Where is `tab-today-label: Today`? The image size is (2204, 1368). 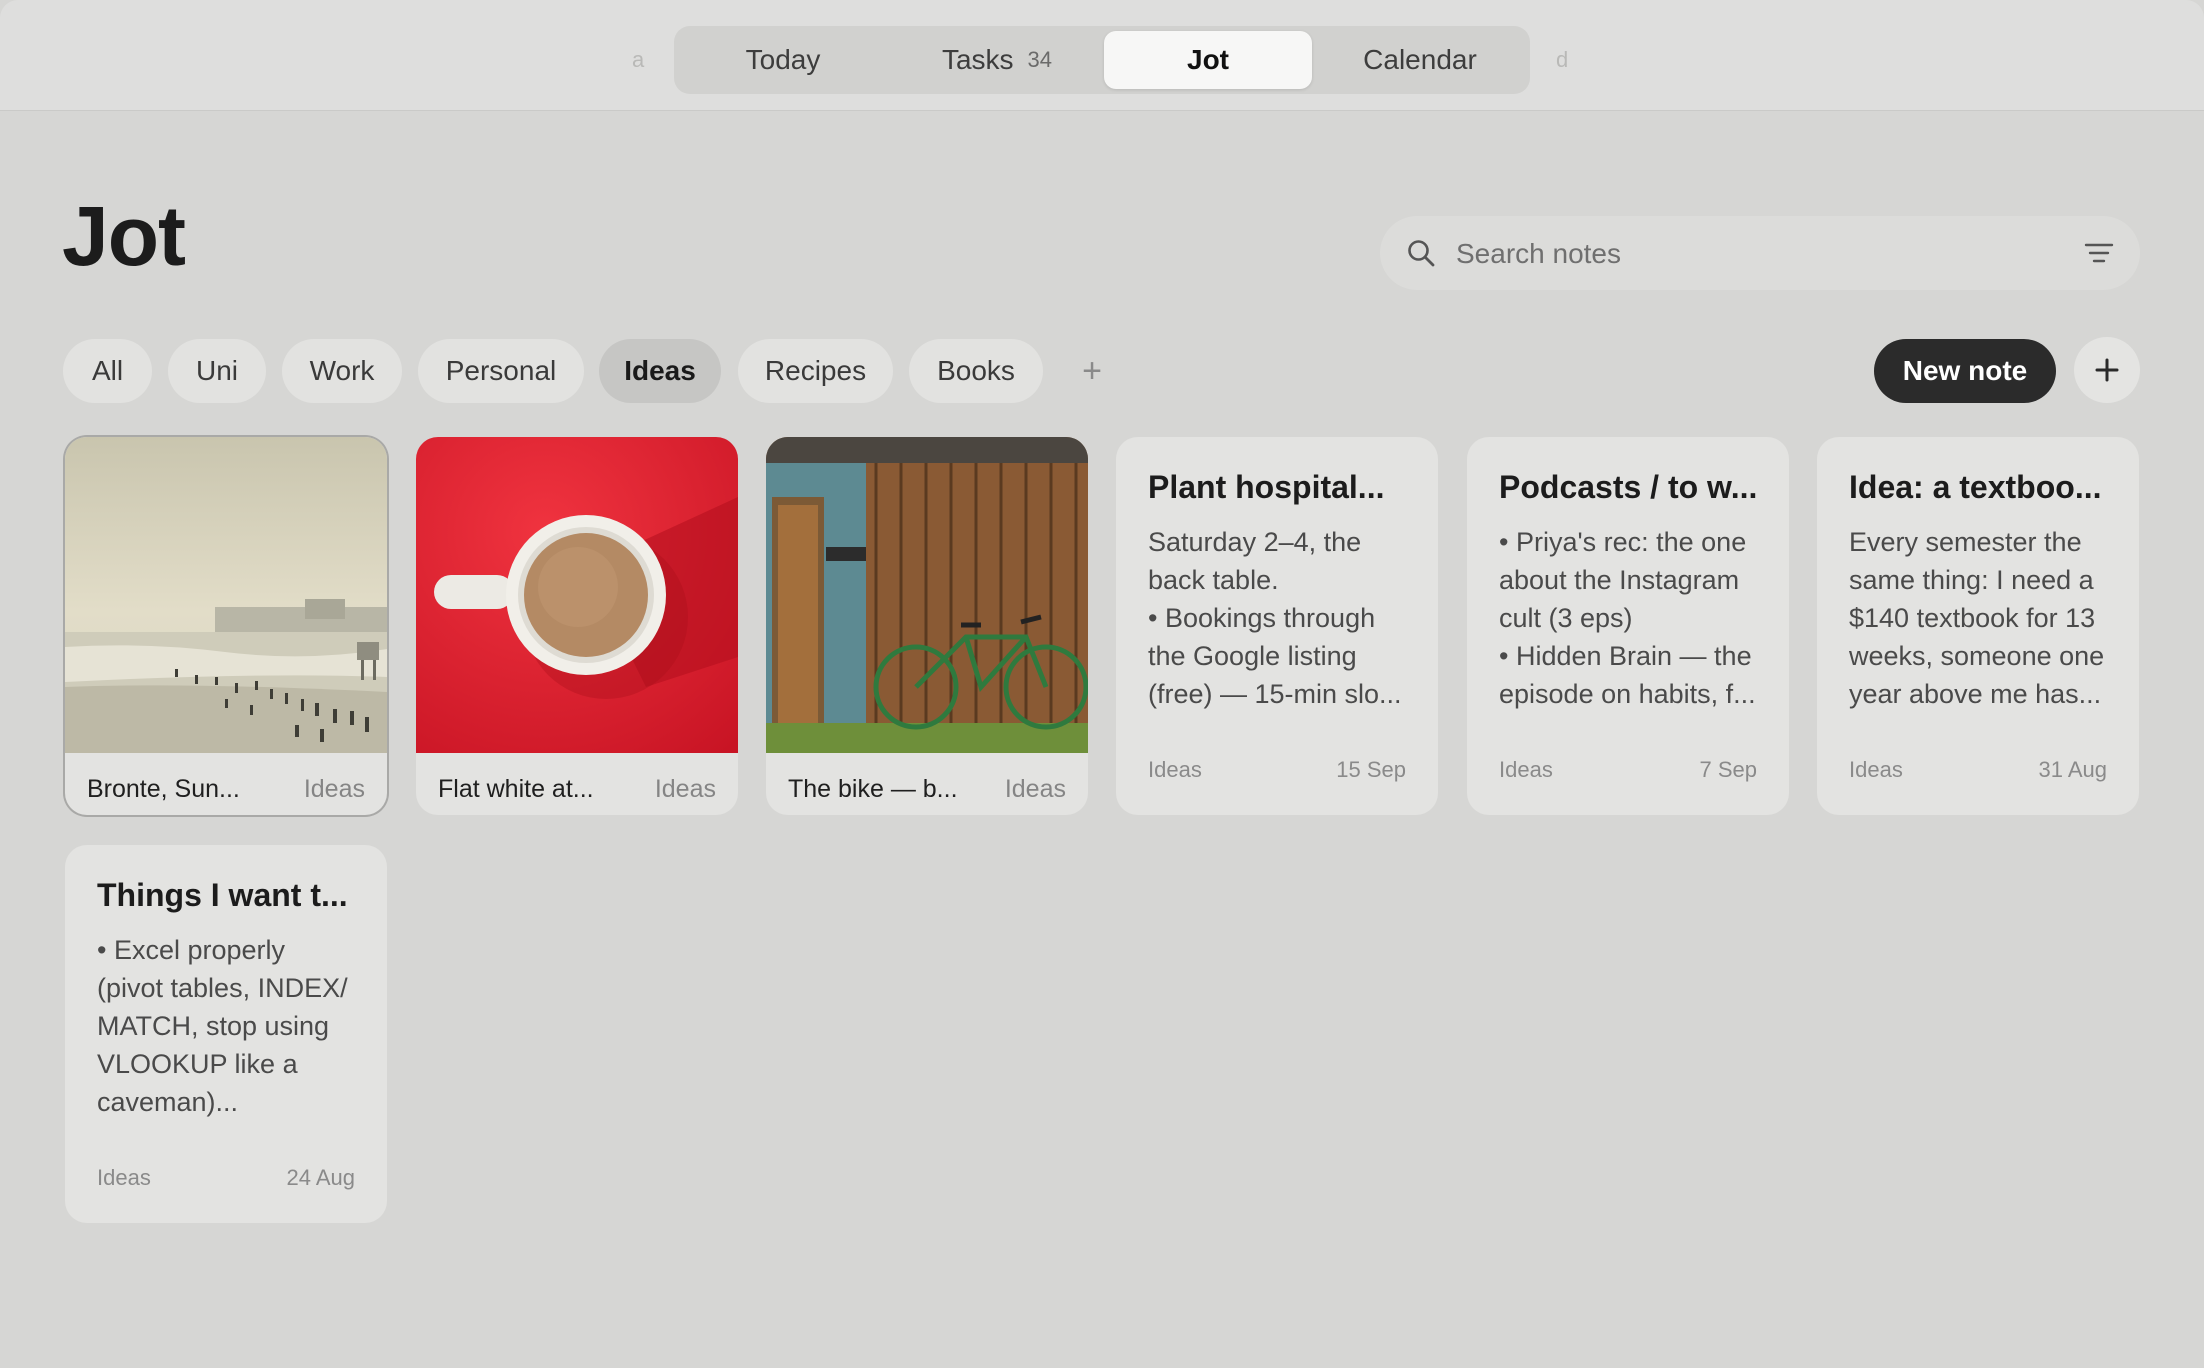
tab-today-label: Today is located at coordinates (783, 59).